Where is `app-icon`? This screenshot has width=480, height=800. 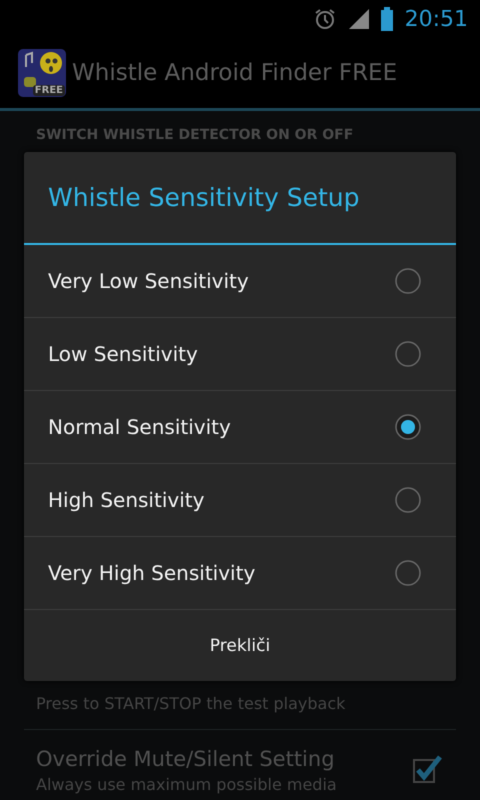
app-icon is located at coordinates (42, 73).